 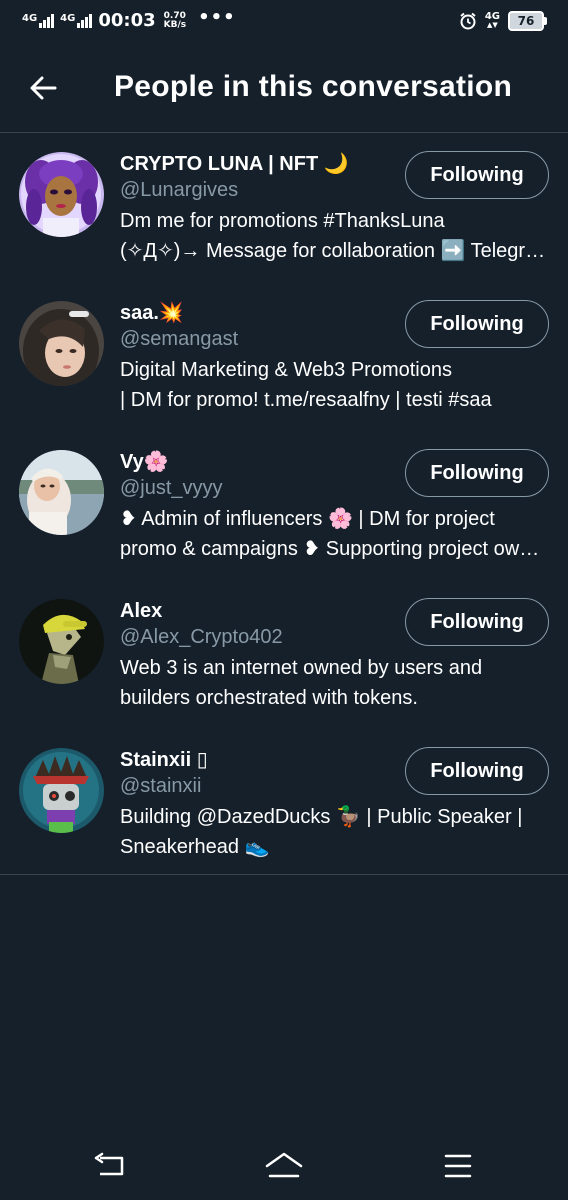 I want to click on display-name: Alex, so click(x=260, y=611).